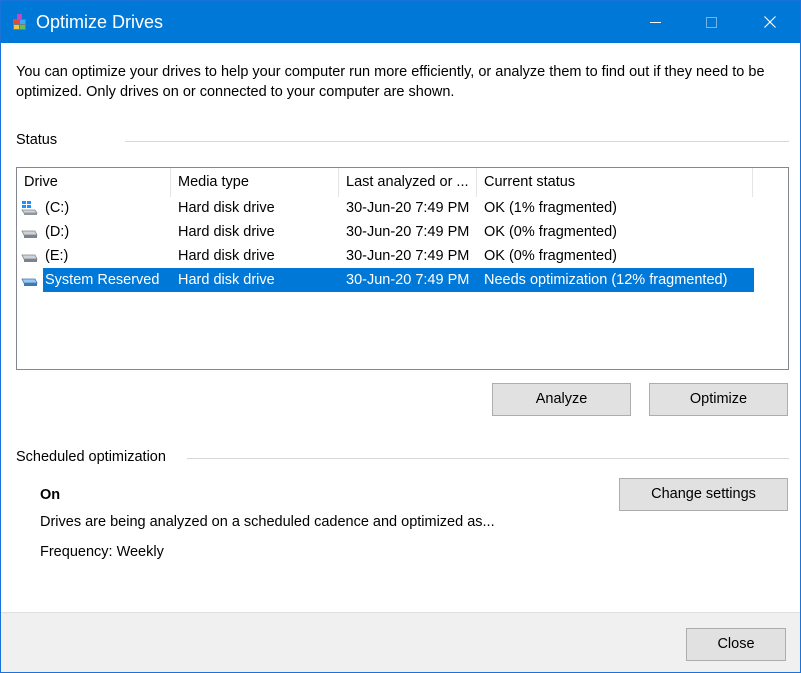 This screenshot has height=673, width=801. I want to click on minimize-icon, so click(655, 22).